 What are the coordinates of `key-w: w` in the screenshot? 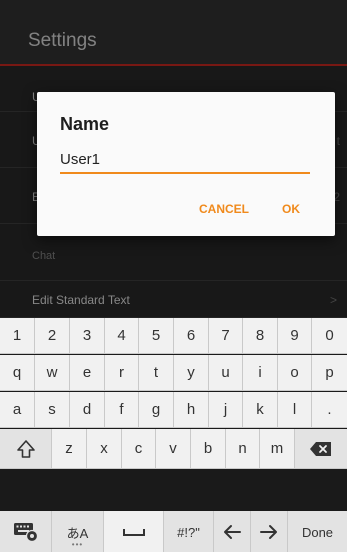 It's located at (52, 373).